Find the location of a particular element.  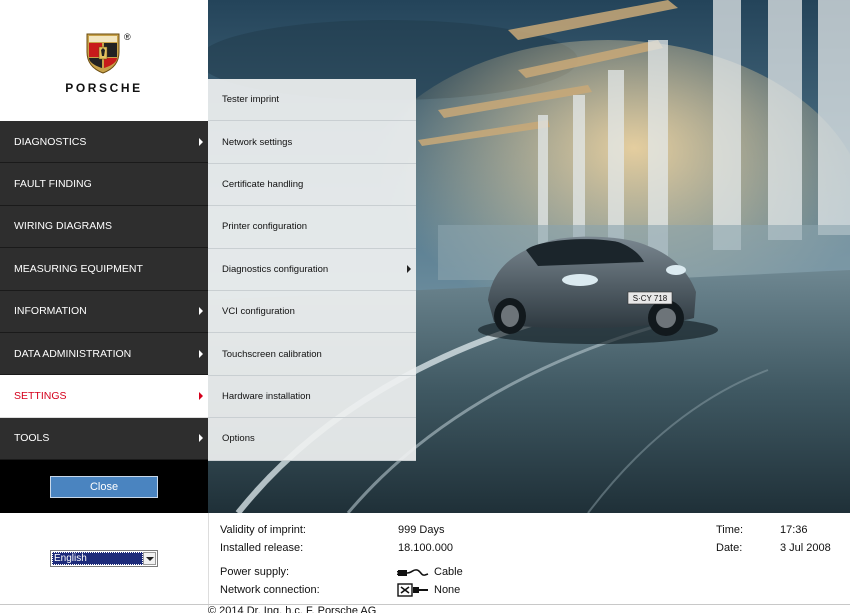

cable-plug-icon is located at coordinates (413, 572).